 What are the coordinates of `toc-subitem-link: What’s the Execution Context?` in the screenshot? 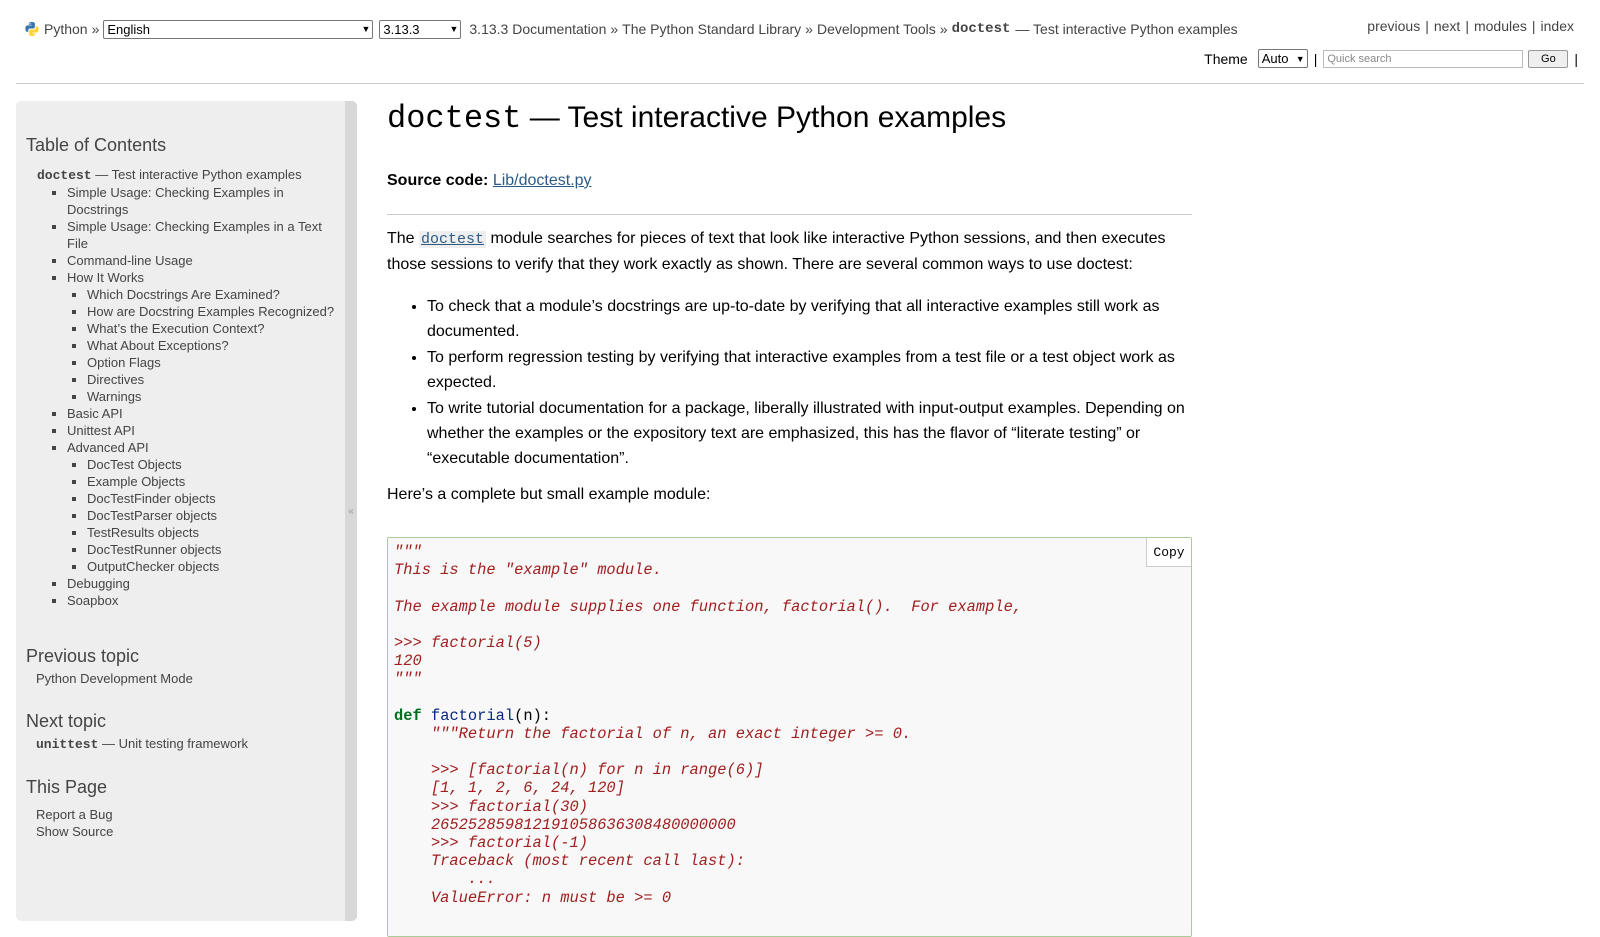 It's located at (176, 328).